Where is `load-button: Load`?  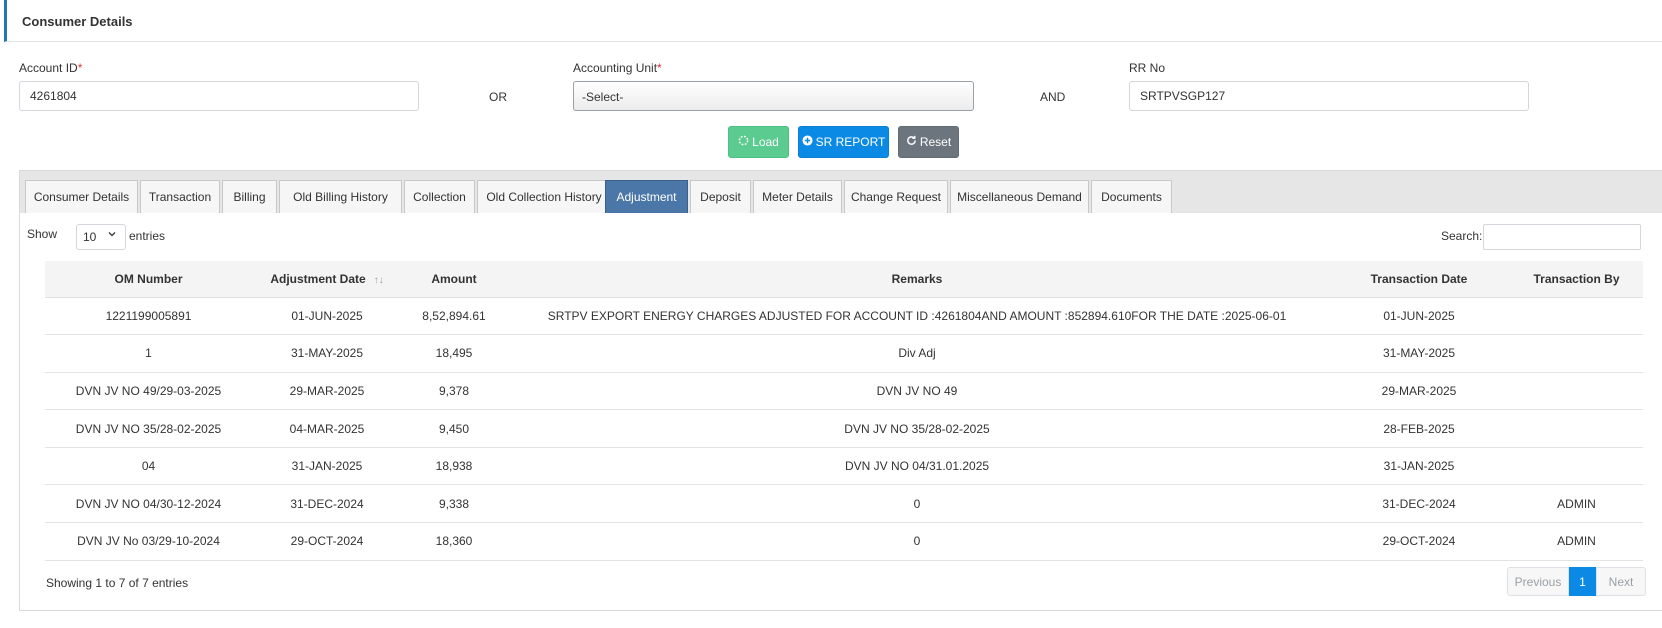 load-button: Load is located at coordinates (758, 142).